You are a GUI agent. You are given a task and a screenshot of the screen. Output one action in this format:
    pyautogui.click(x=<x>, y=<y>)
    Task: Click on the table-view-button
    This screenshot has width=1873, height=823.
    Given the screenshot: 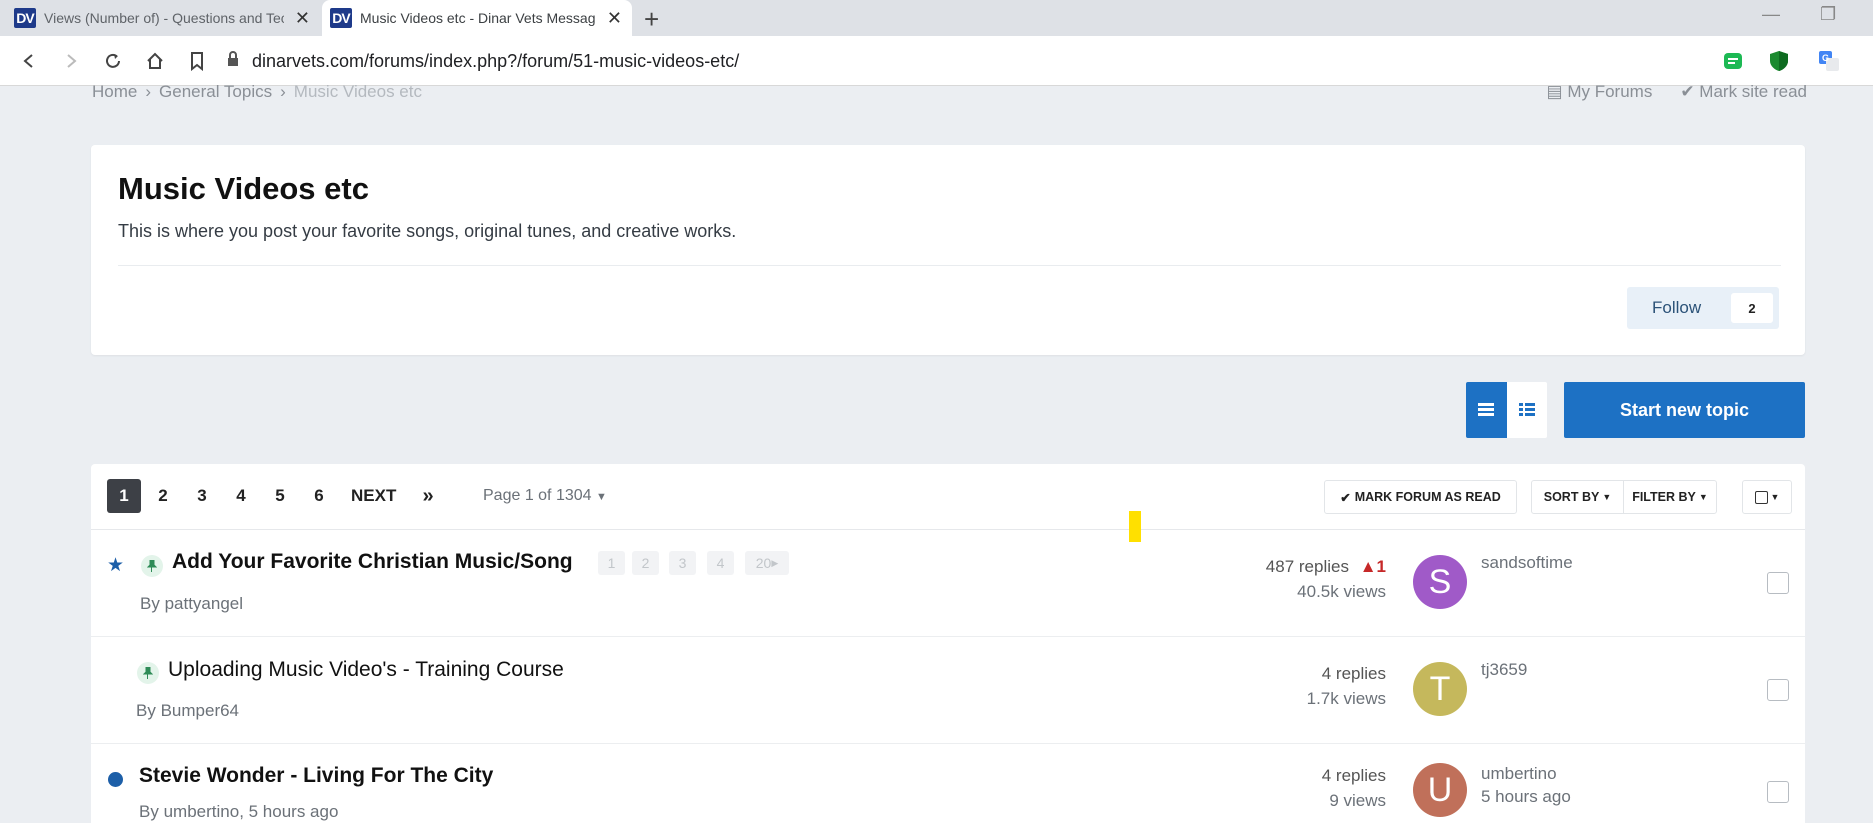 What is the action you would take?
    pyautogui.click(x=1486, y=410)
    